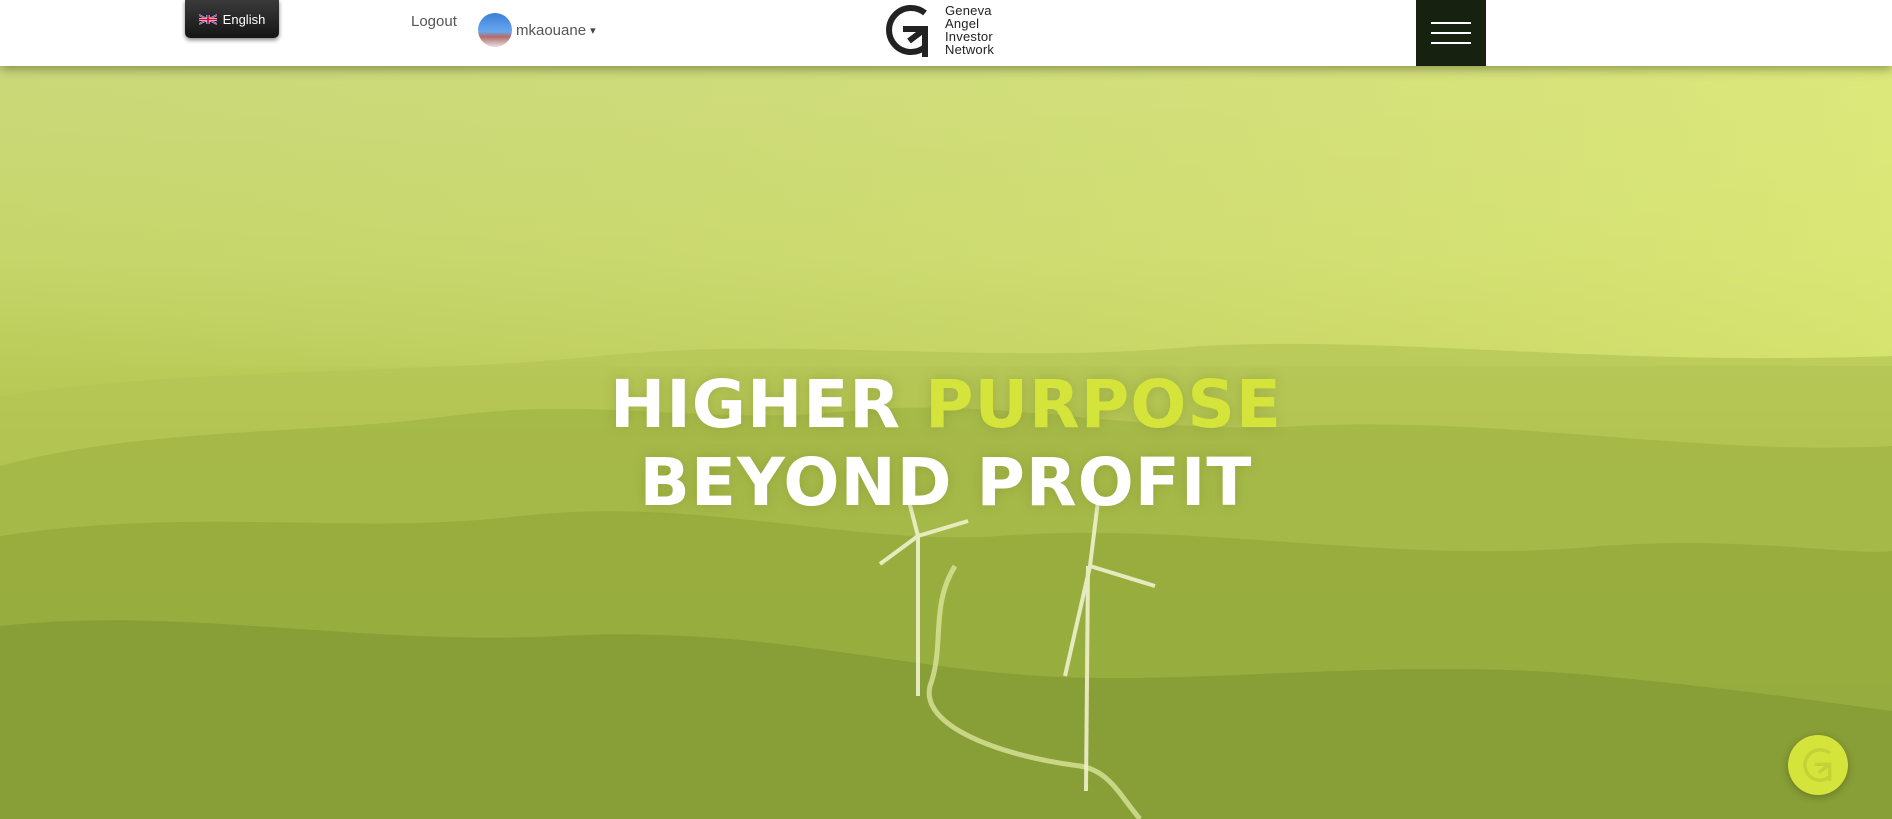 This screenshot has height=819, width=1892. I want to click on hero-headline-line1: HIGHER PURPOSE, so click(946, 404).